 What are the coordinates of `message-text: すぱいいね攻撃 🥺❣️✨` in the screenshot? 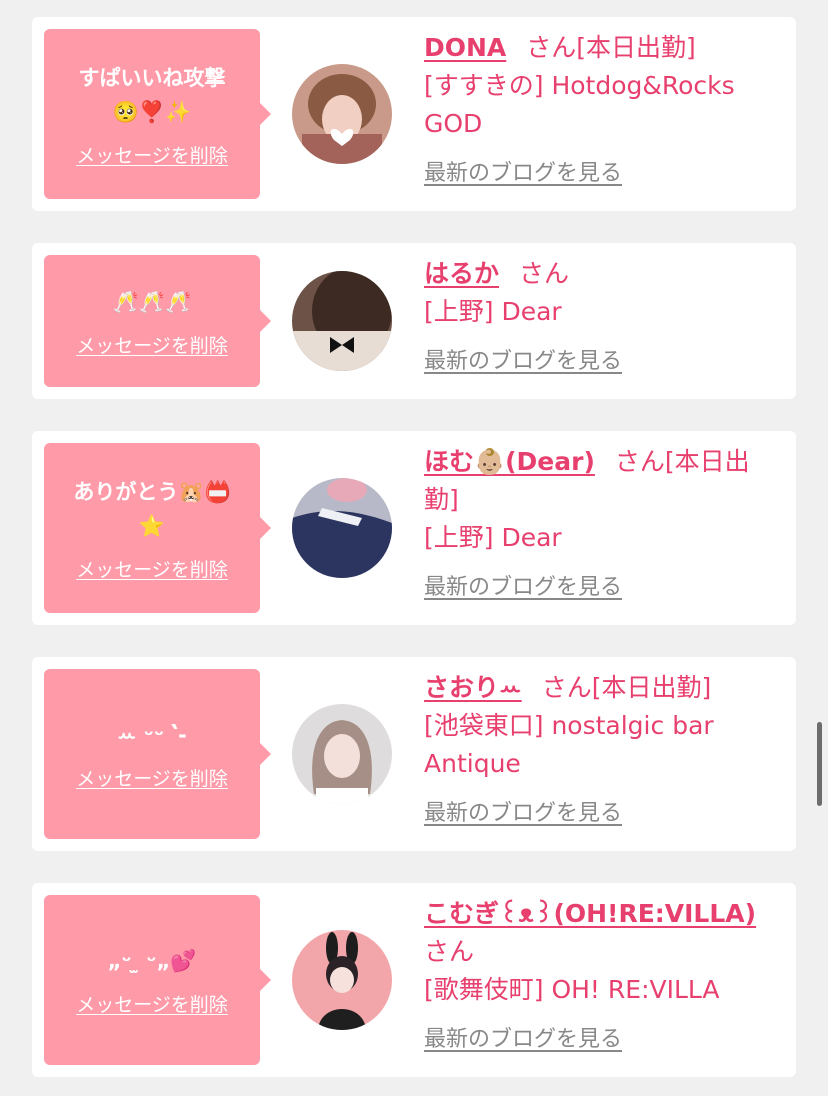 It's located at (152, 94).